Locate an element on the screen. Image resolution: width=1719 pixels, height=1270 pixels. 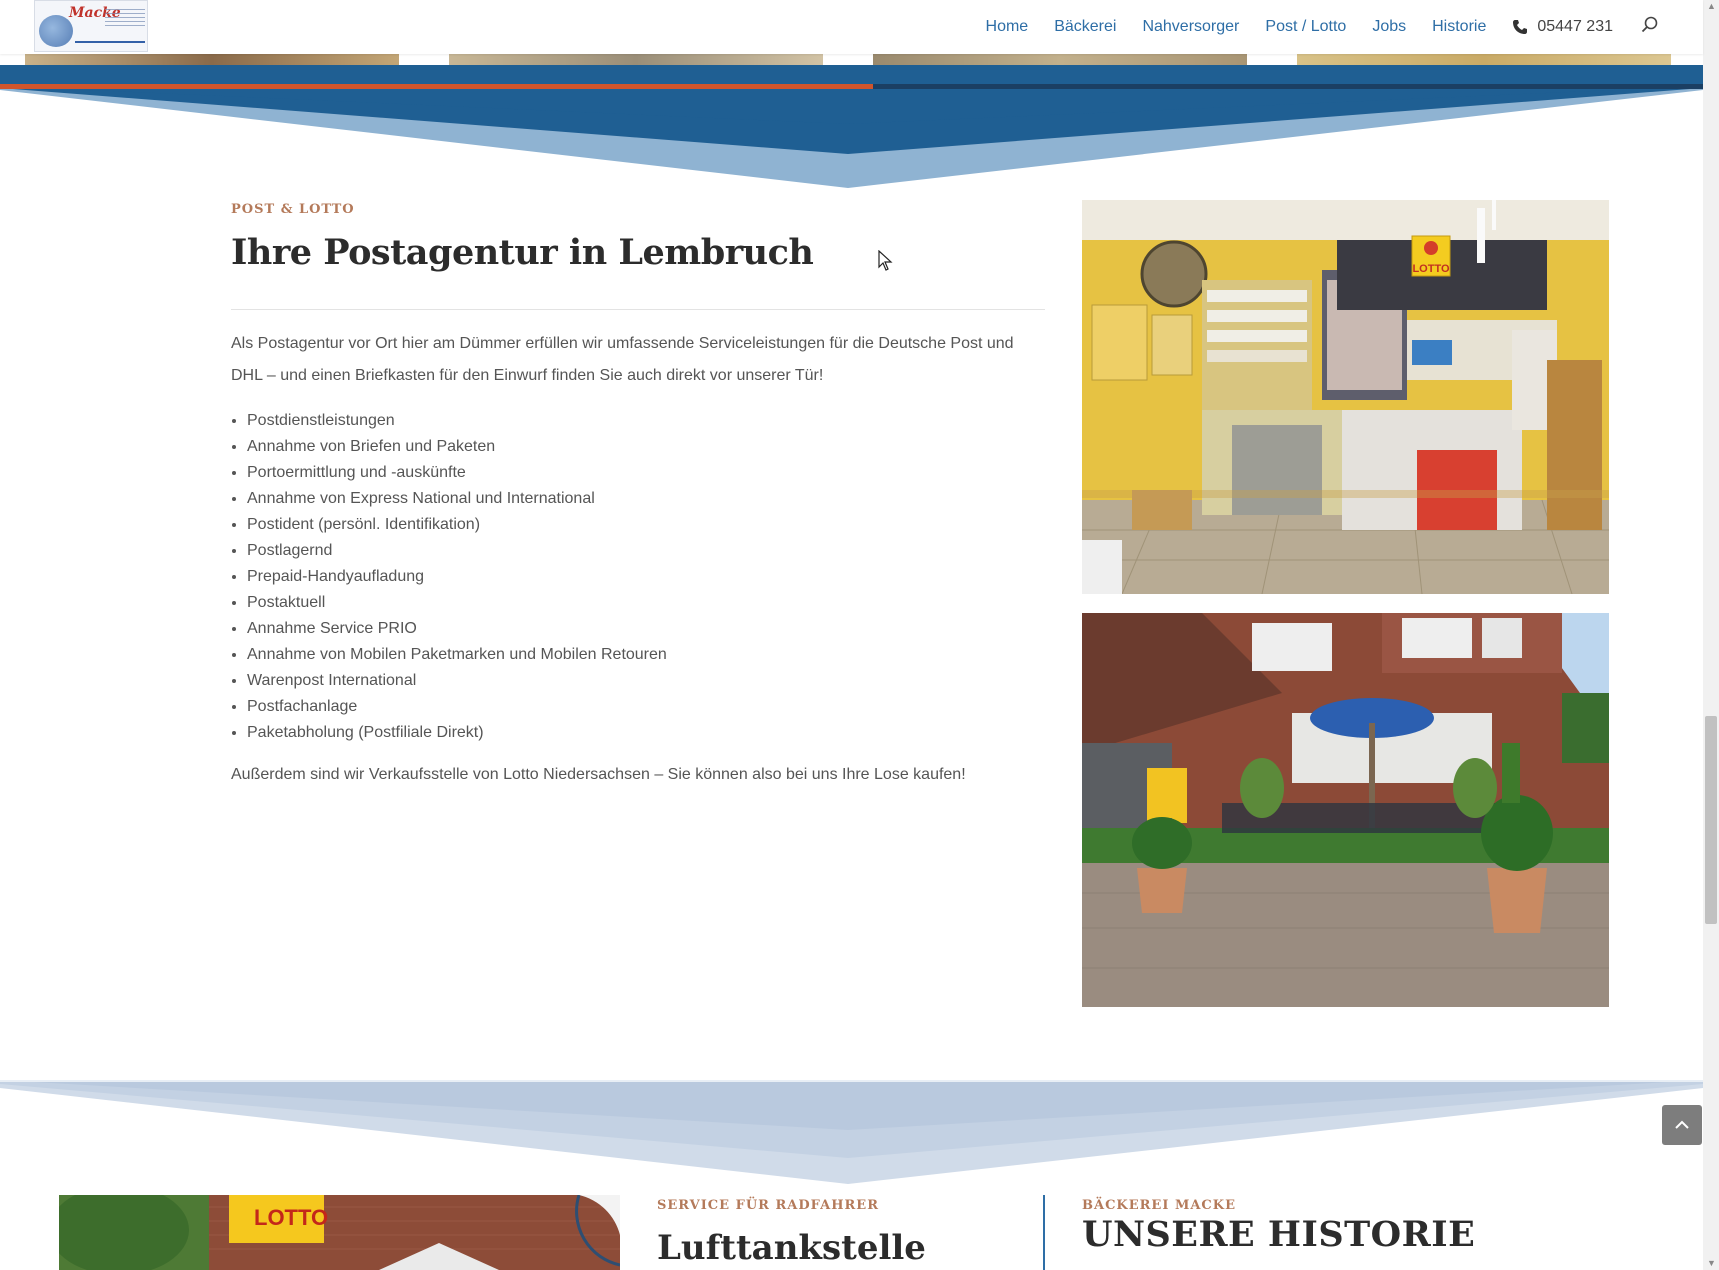
search-button is located at coordinates (1650, 27).